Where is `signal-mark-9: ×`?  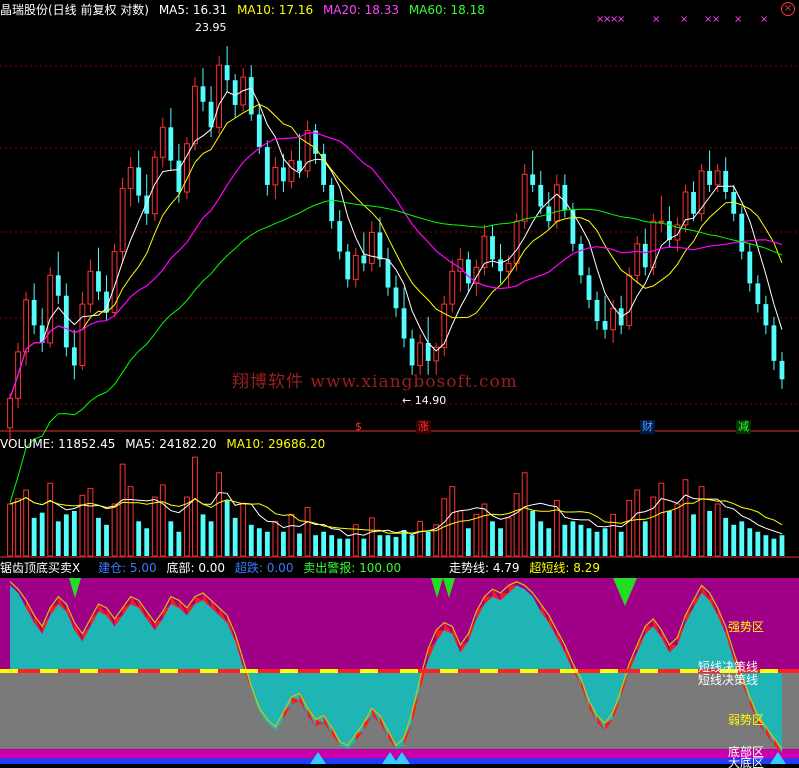
signal-mark-9: × is located at coordinates (764, 19).